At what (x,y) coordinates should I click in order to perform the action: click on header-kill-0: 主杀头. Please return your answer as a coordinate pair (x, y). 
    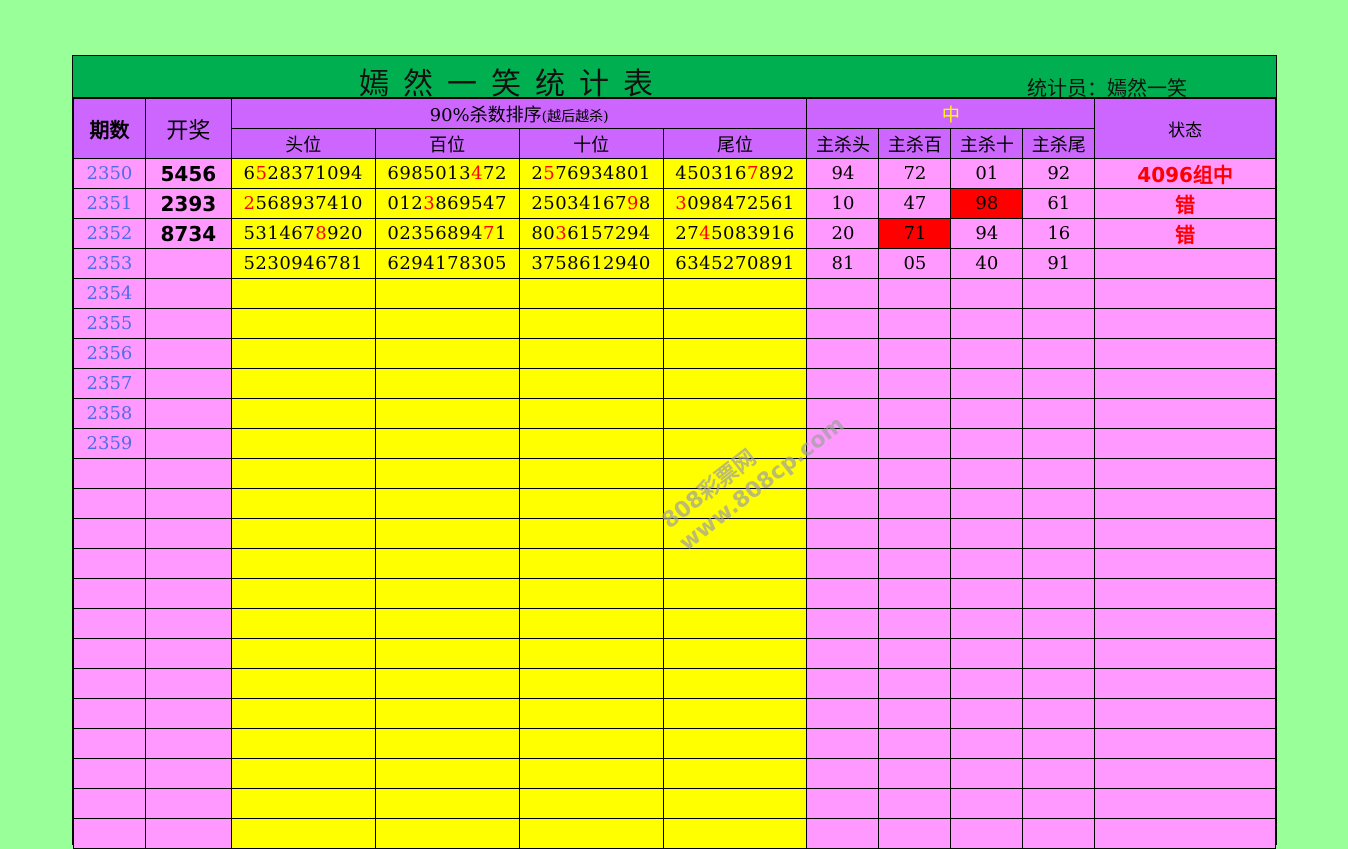
    Looking at the image, I should click on (843, 143).